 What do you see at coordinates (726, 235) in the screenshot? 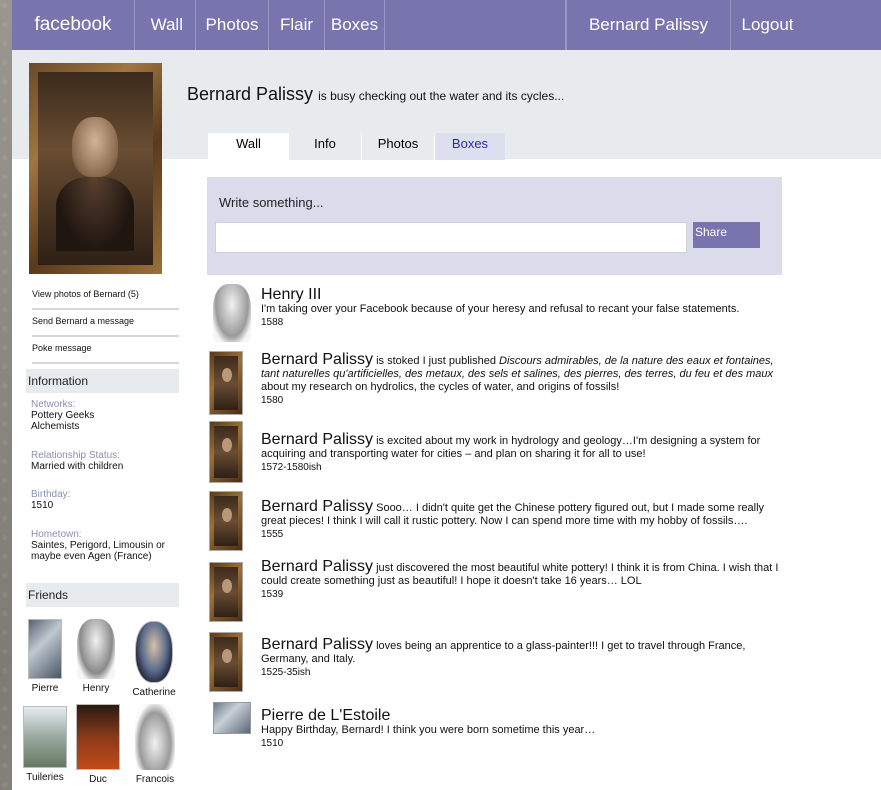
I see `share-button: Share` at bounding box center [726, 235].